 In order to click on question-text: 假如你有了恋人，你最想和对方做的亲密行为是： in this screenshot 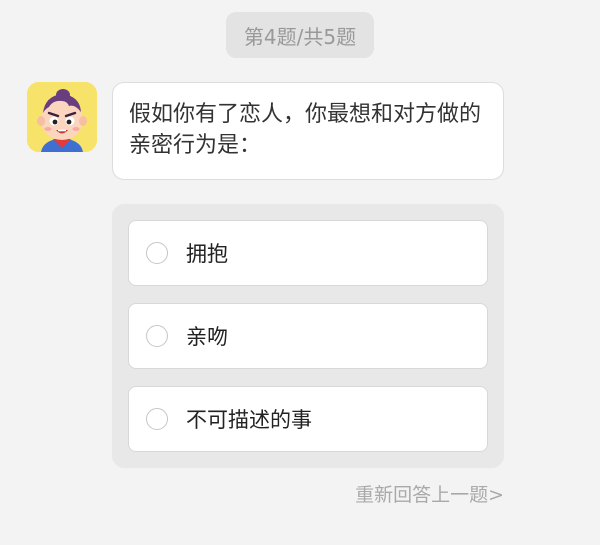, I will do `click(305, 130)`.